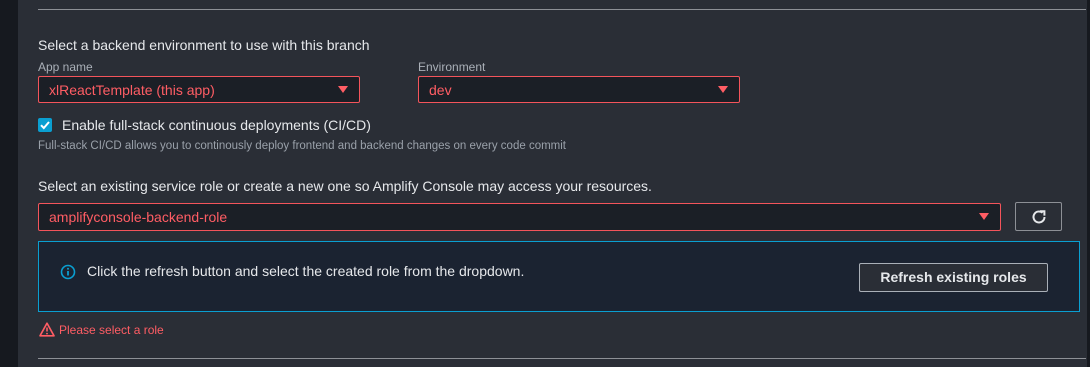  I want to click on left-gutter, so click(9, 183).